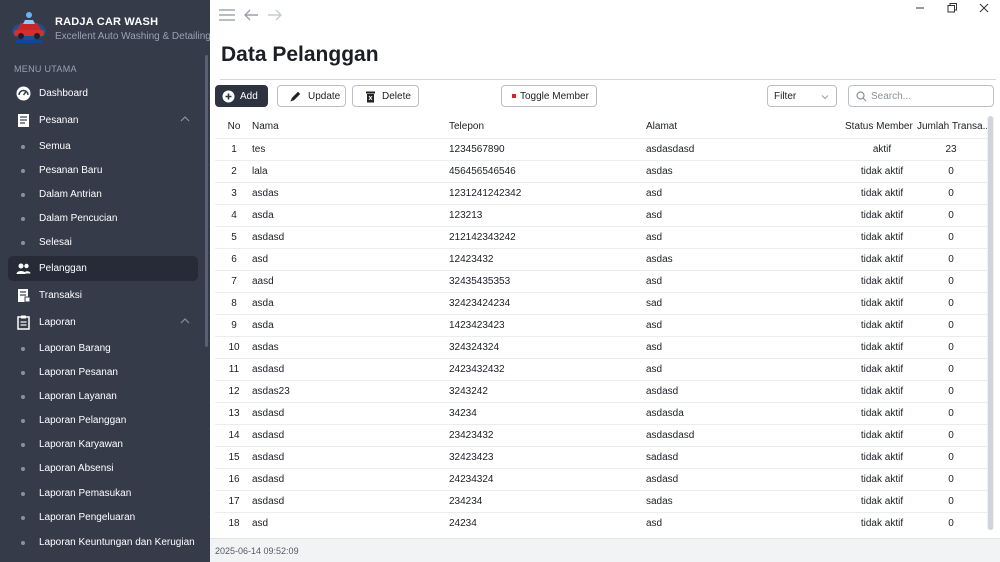 The width and height of the screenshot is (1000, 562). What do you see at coordinates (103, 421) in the screenshot?
I see `sidebar-subitem-laporan-pelanggan: Laporan Pelanggan` at bounding box center [103, 421].